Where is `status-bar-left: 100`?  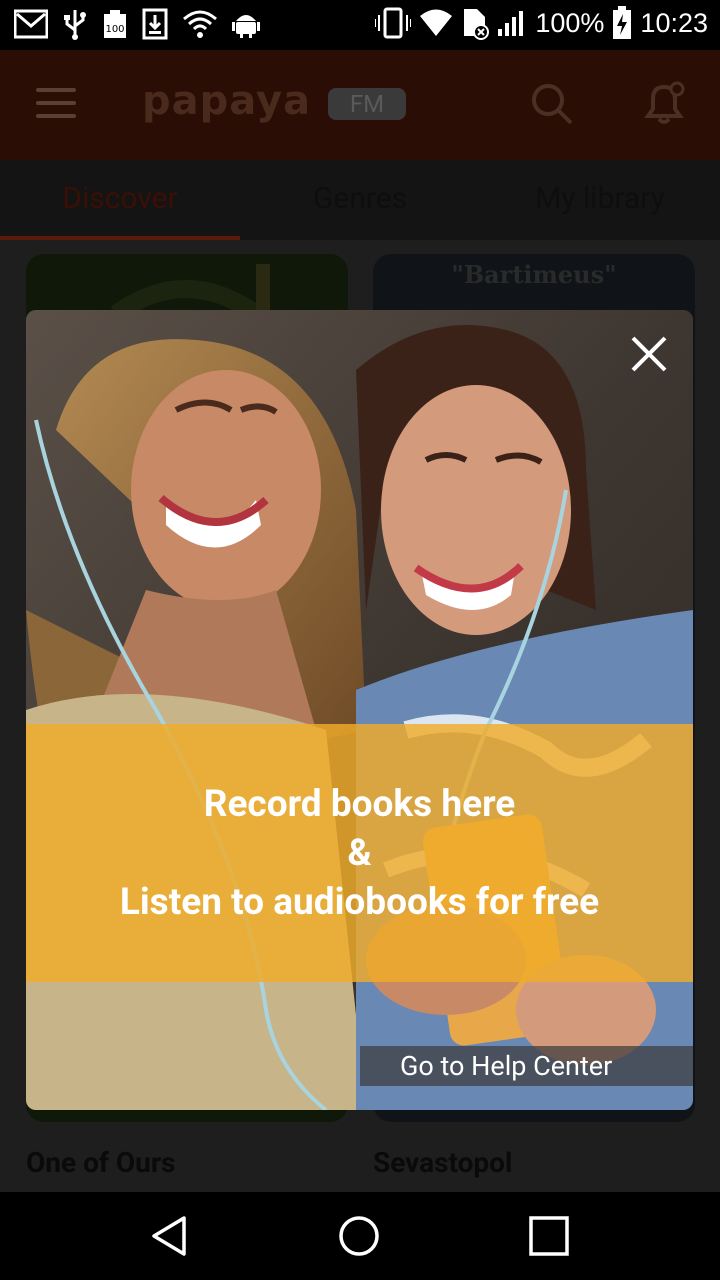
status-bar-left: 100 is located at coordinates (137, 24).